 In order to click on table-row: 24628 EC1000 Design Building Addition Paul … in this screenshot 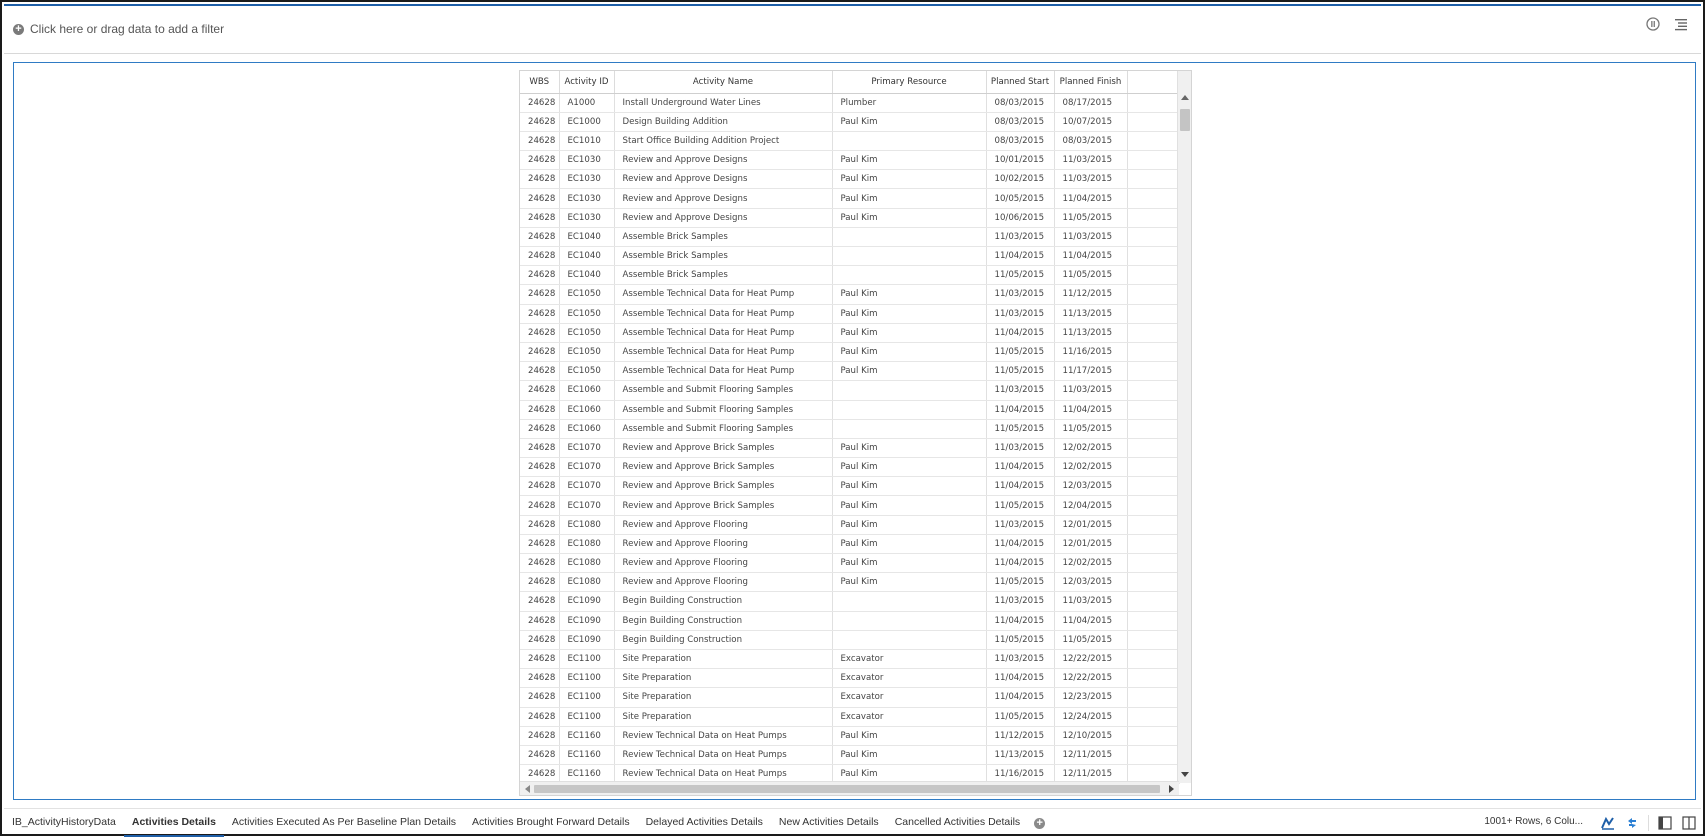, I will do `click(850, 122)`.